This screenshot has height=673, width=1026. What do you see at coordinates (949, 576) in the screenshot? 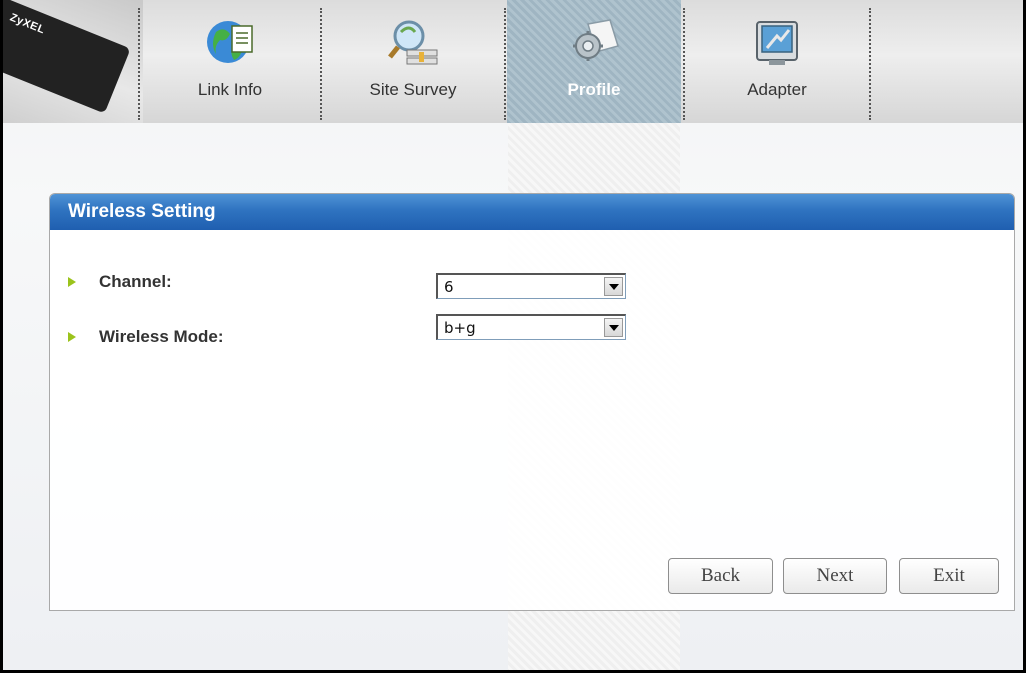
I see `exit-button: Exit` at bounding box center [949, 576].